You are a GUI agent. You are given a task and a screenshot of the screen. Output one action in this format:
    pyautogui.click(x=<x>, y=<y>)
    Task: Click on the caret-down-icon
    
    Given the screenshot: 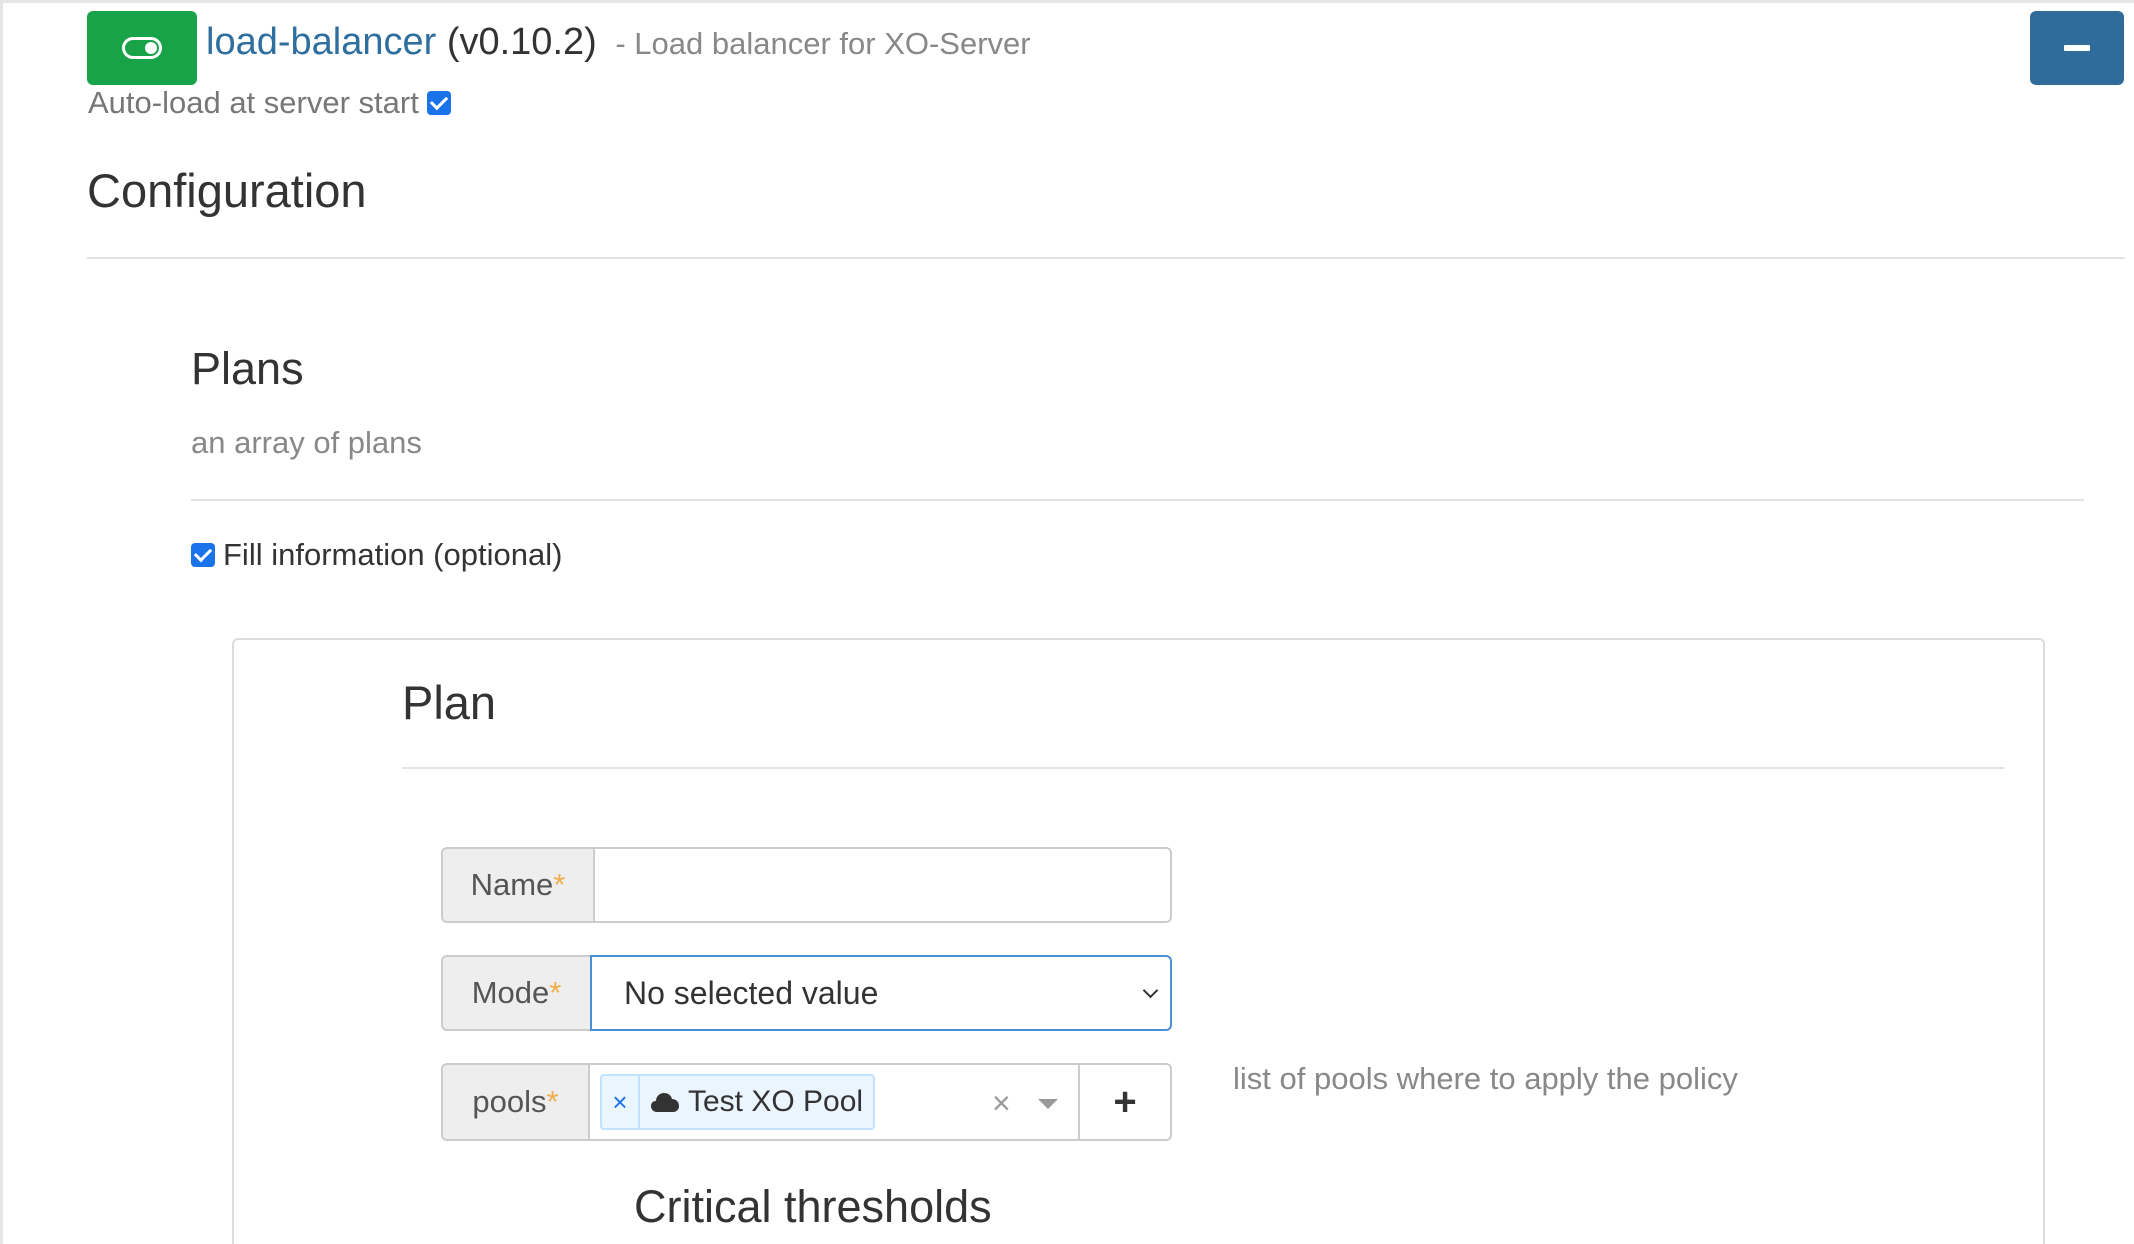 What is the action you would take?
    pyautogui.click(x=1048, y=1104)
    